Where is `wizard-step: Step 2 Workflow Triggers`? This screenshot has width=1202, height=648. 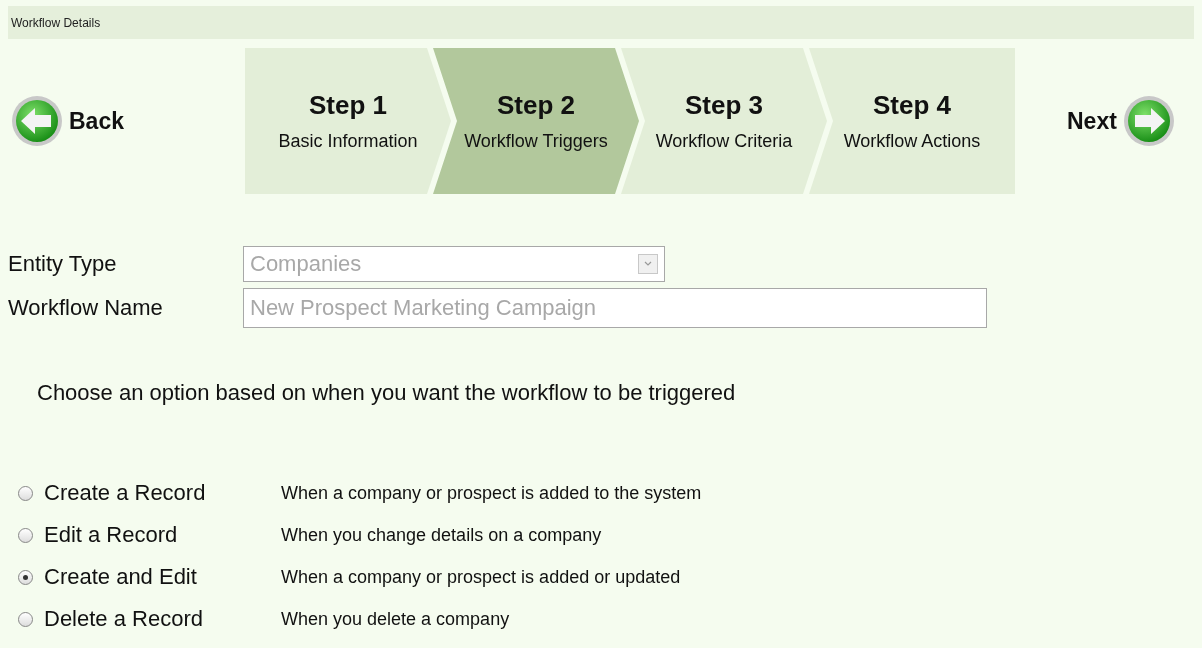
wizard-step: Step 2 Workflow Triggers is located at coordinates (536, 121).